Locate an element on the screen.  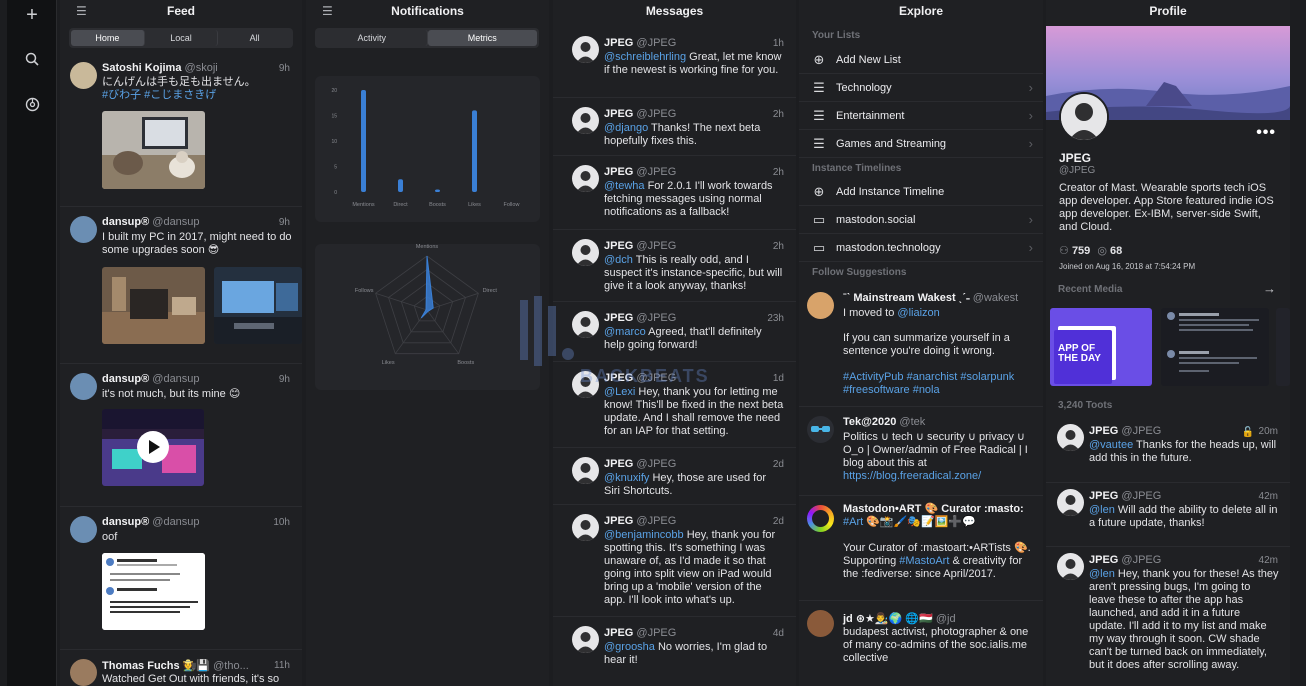
message-mention: @django is located at coordinates (626, 128).